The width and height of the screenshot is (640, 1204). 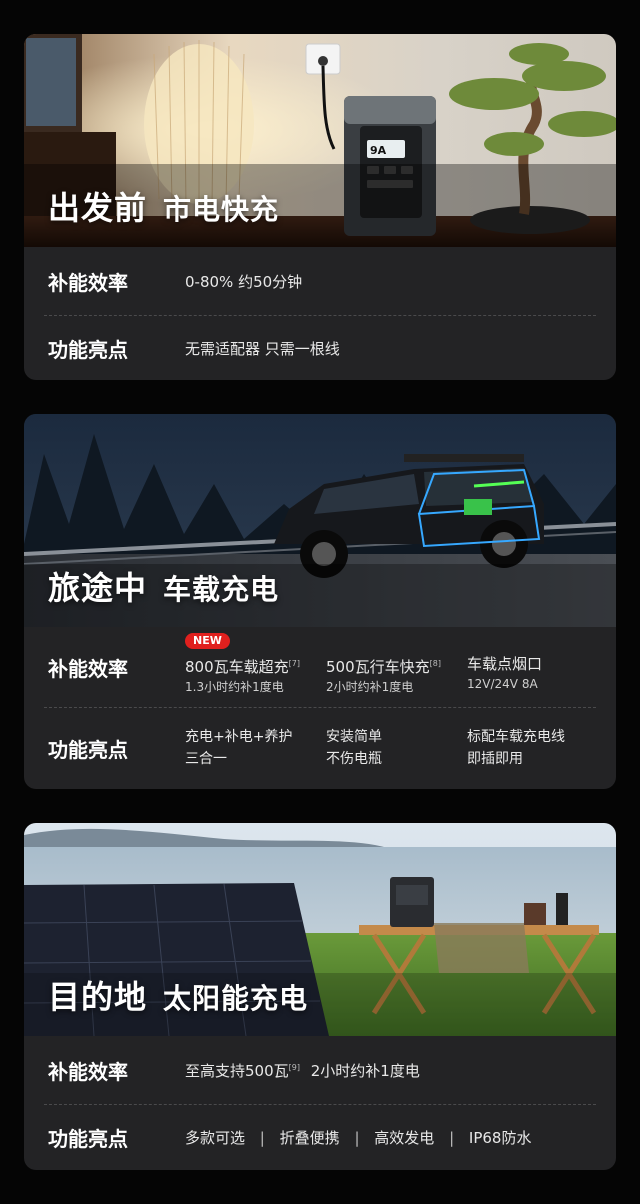 I want to click on feature-item: 多款可选, so click(x=215, y=1137).